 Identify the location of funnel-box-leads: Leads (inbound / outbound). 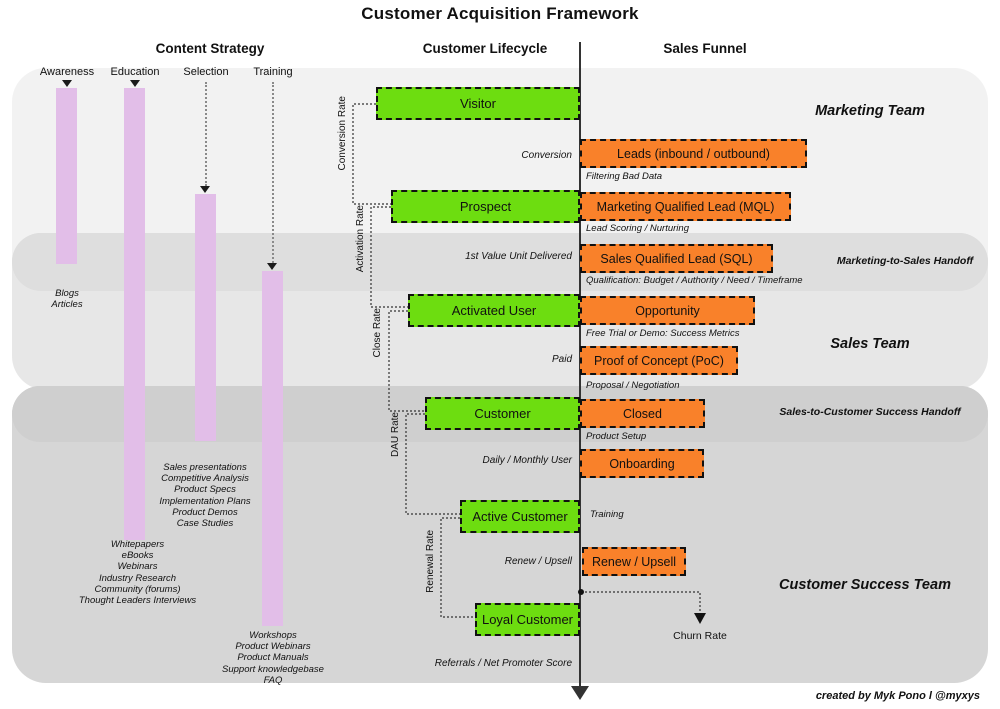
(693, 153).